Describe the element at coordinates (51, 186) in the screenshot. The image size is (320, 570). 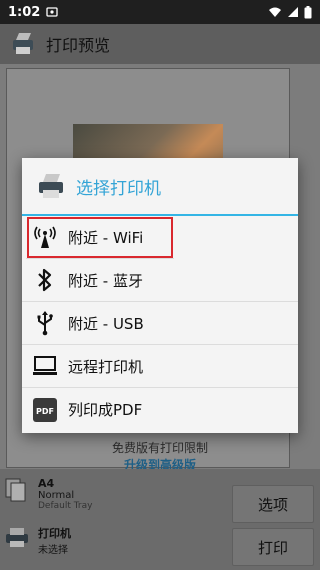
I see `dialog-printer-icon` at that location.